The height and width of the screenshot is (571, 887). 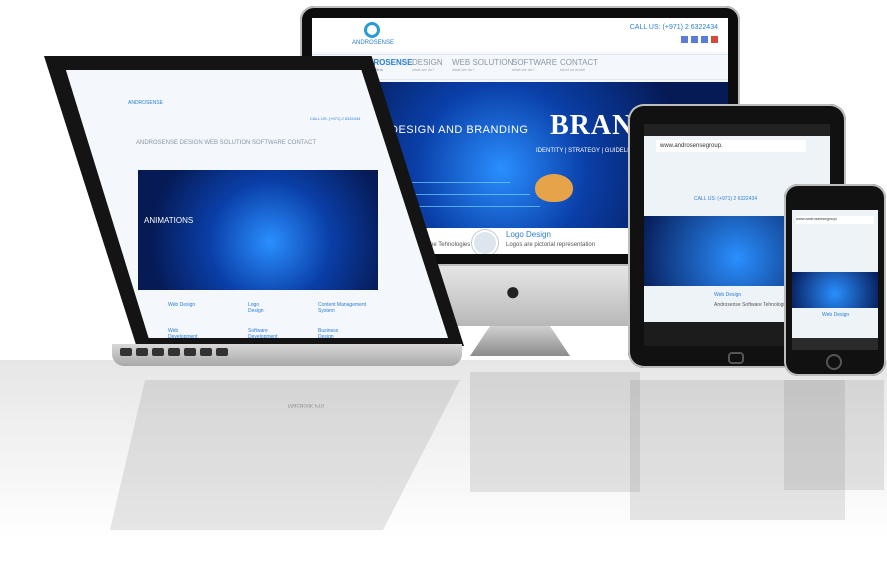 I want to click on service-item: Business Design, so click(x=328, y=333).